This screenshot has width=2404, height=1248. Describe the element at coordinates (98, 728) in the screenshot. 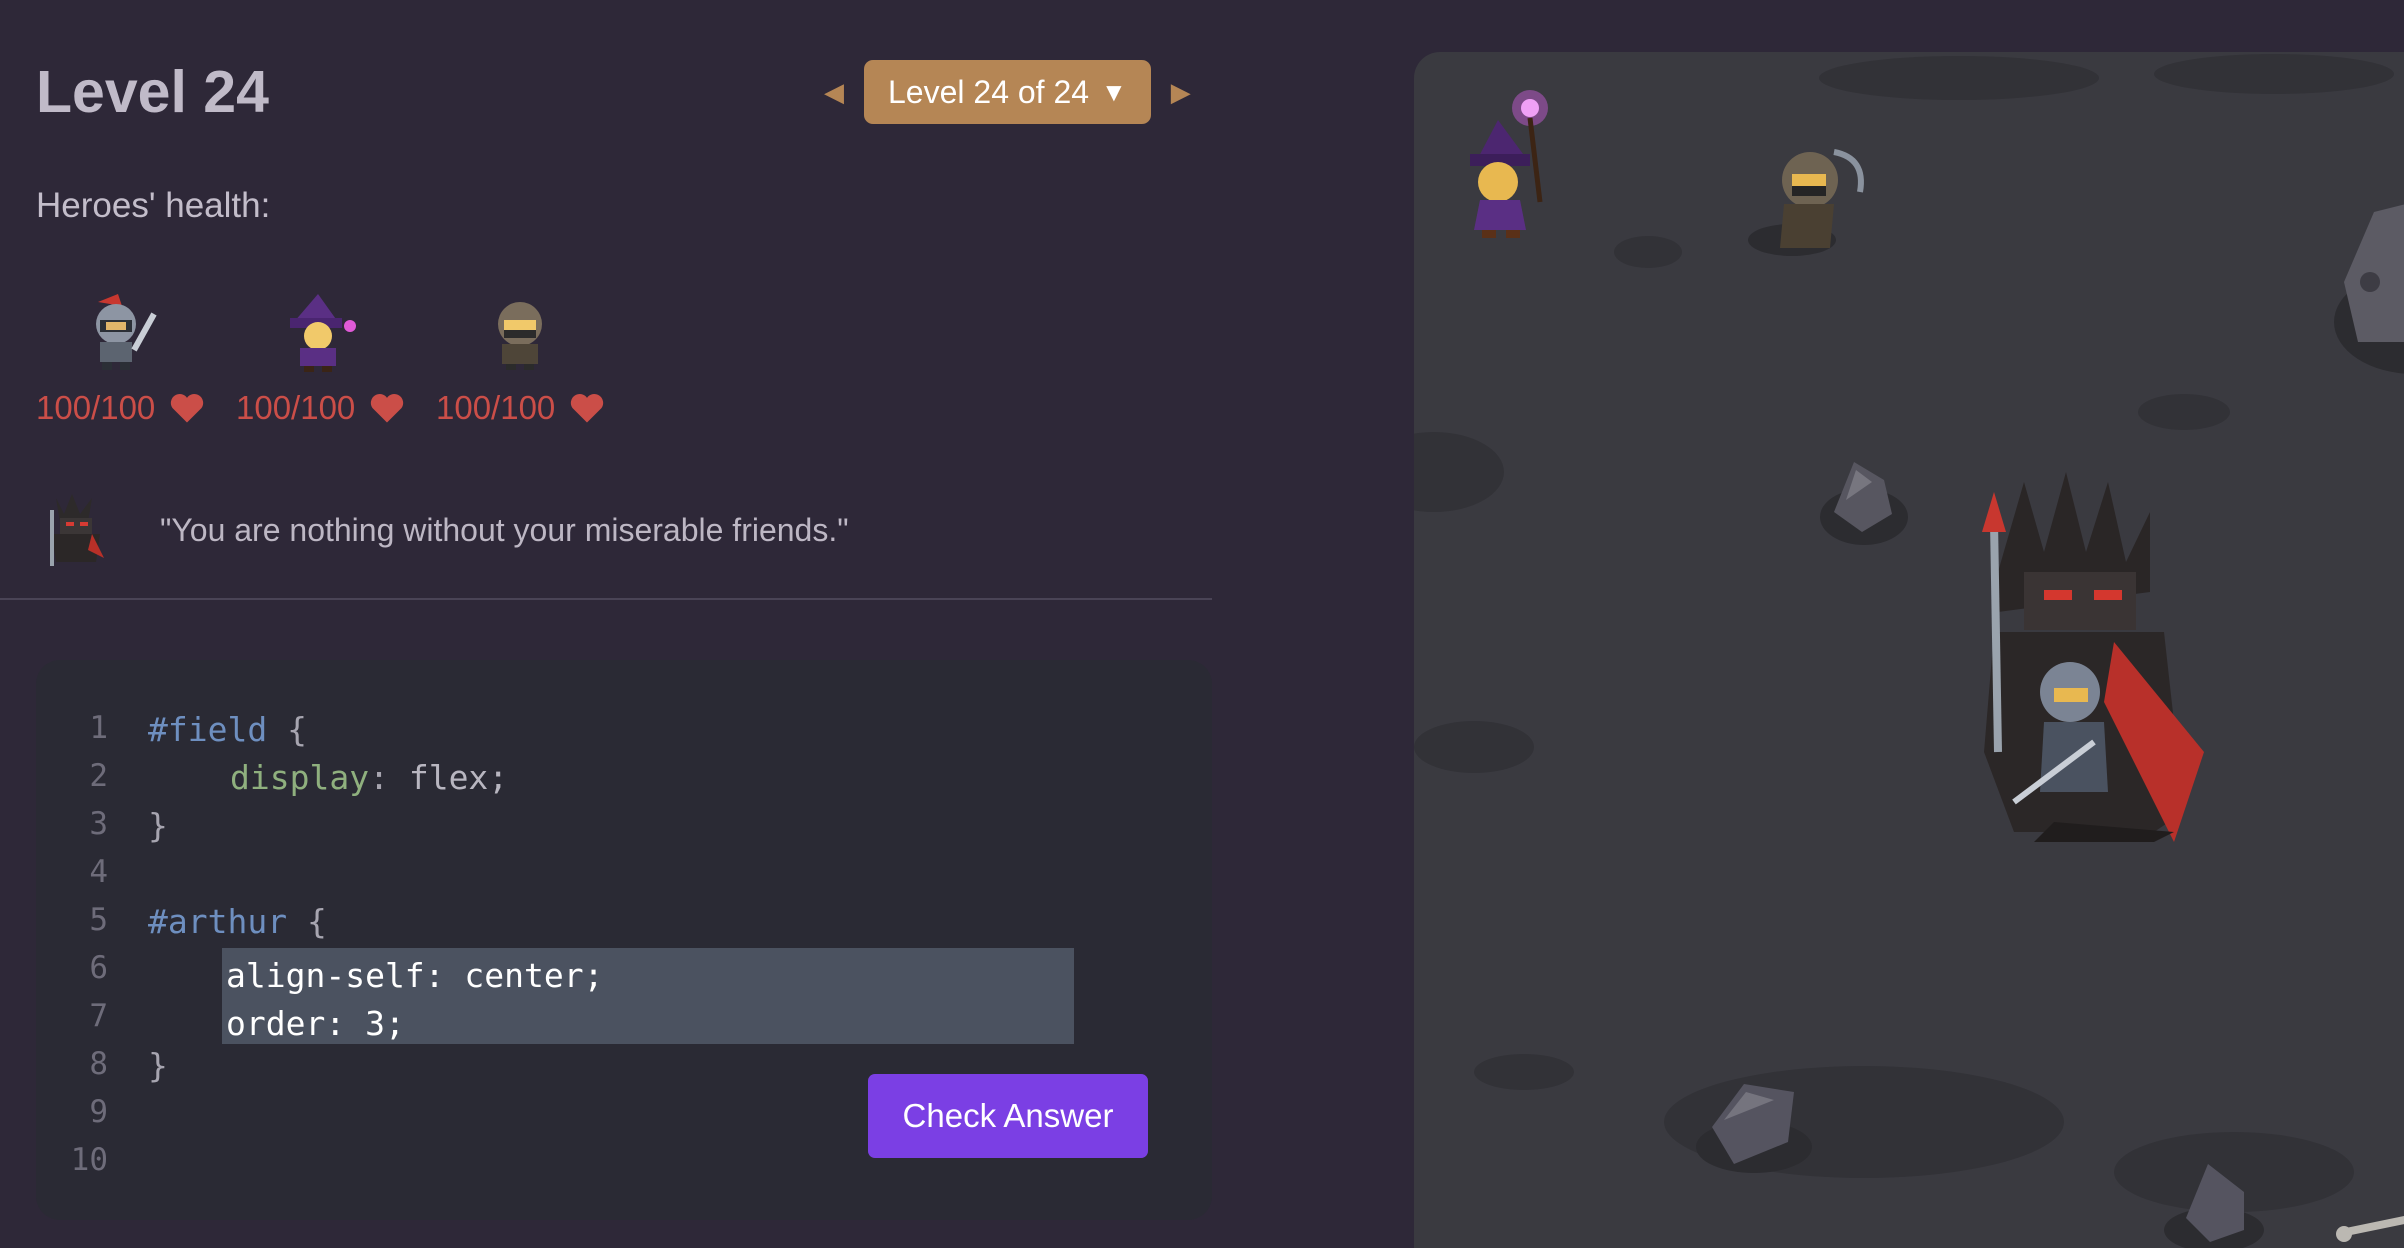

I see `line-number: 1` at that location.